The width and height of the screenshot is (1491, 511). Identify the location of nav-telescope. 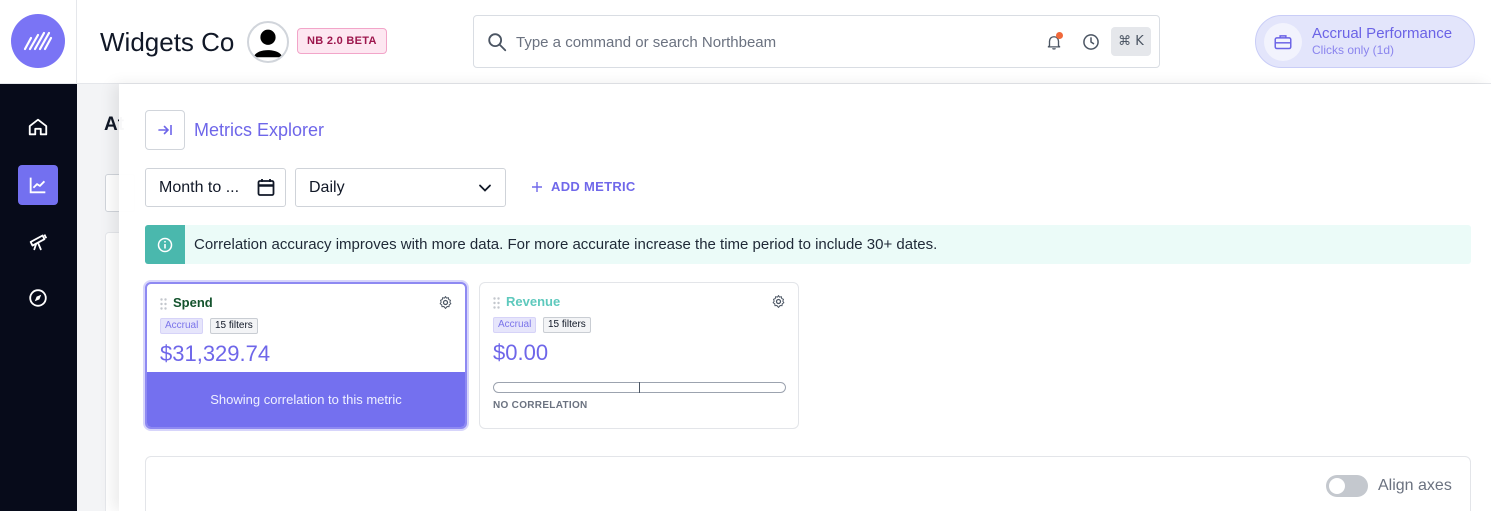
(38, 241).